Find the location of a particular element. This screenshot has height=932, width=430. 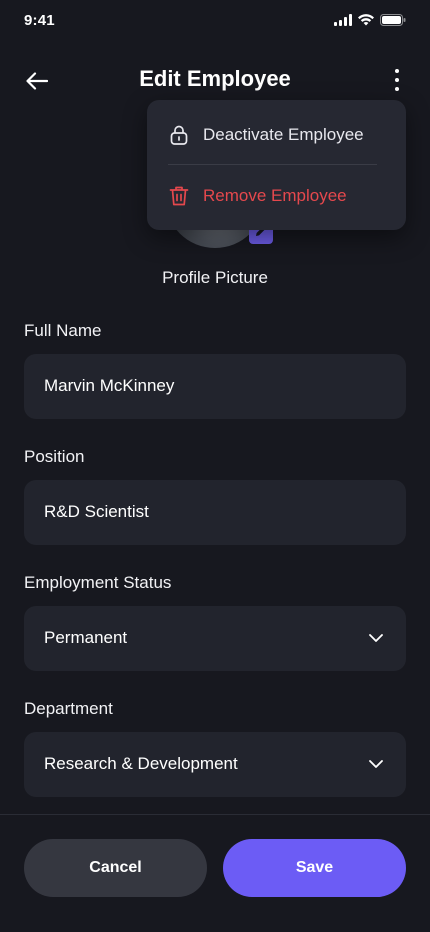

status-icons is located at coordinates (370, 20).